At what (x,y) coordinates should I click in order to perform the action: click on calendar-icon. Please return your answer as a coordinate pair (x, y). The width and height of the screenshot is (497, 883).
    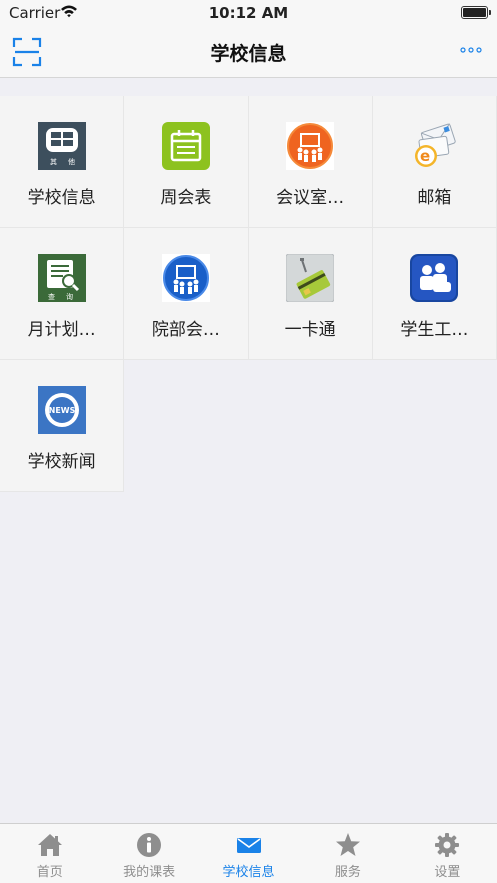
    Looking at the image, I should click on (185, 146).